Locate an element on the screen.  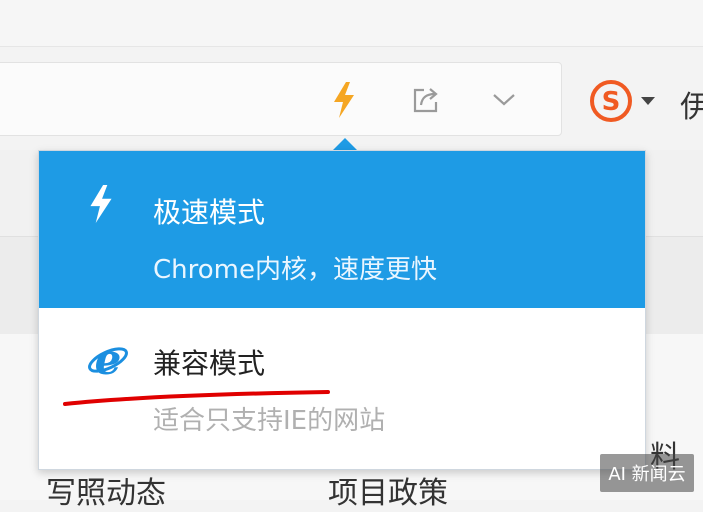
more-dropdown-button is located at coordinates (504, 100).